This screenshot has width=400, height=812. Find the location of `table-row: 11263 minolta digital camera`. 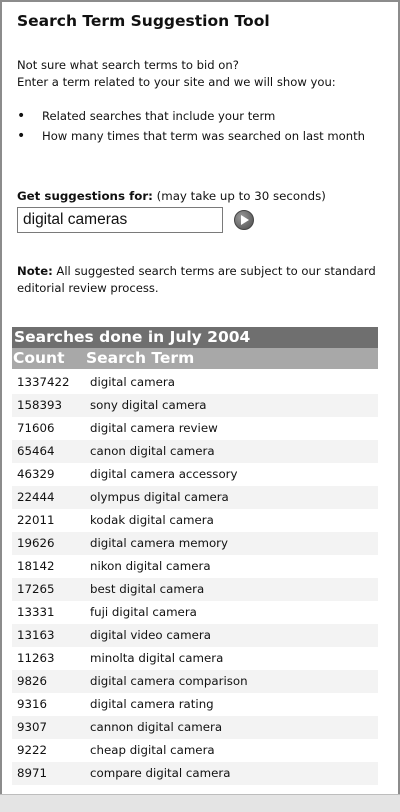

table-row: 11263 minolta digital camera is located at coordinates (195, 658).